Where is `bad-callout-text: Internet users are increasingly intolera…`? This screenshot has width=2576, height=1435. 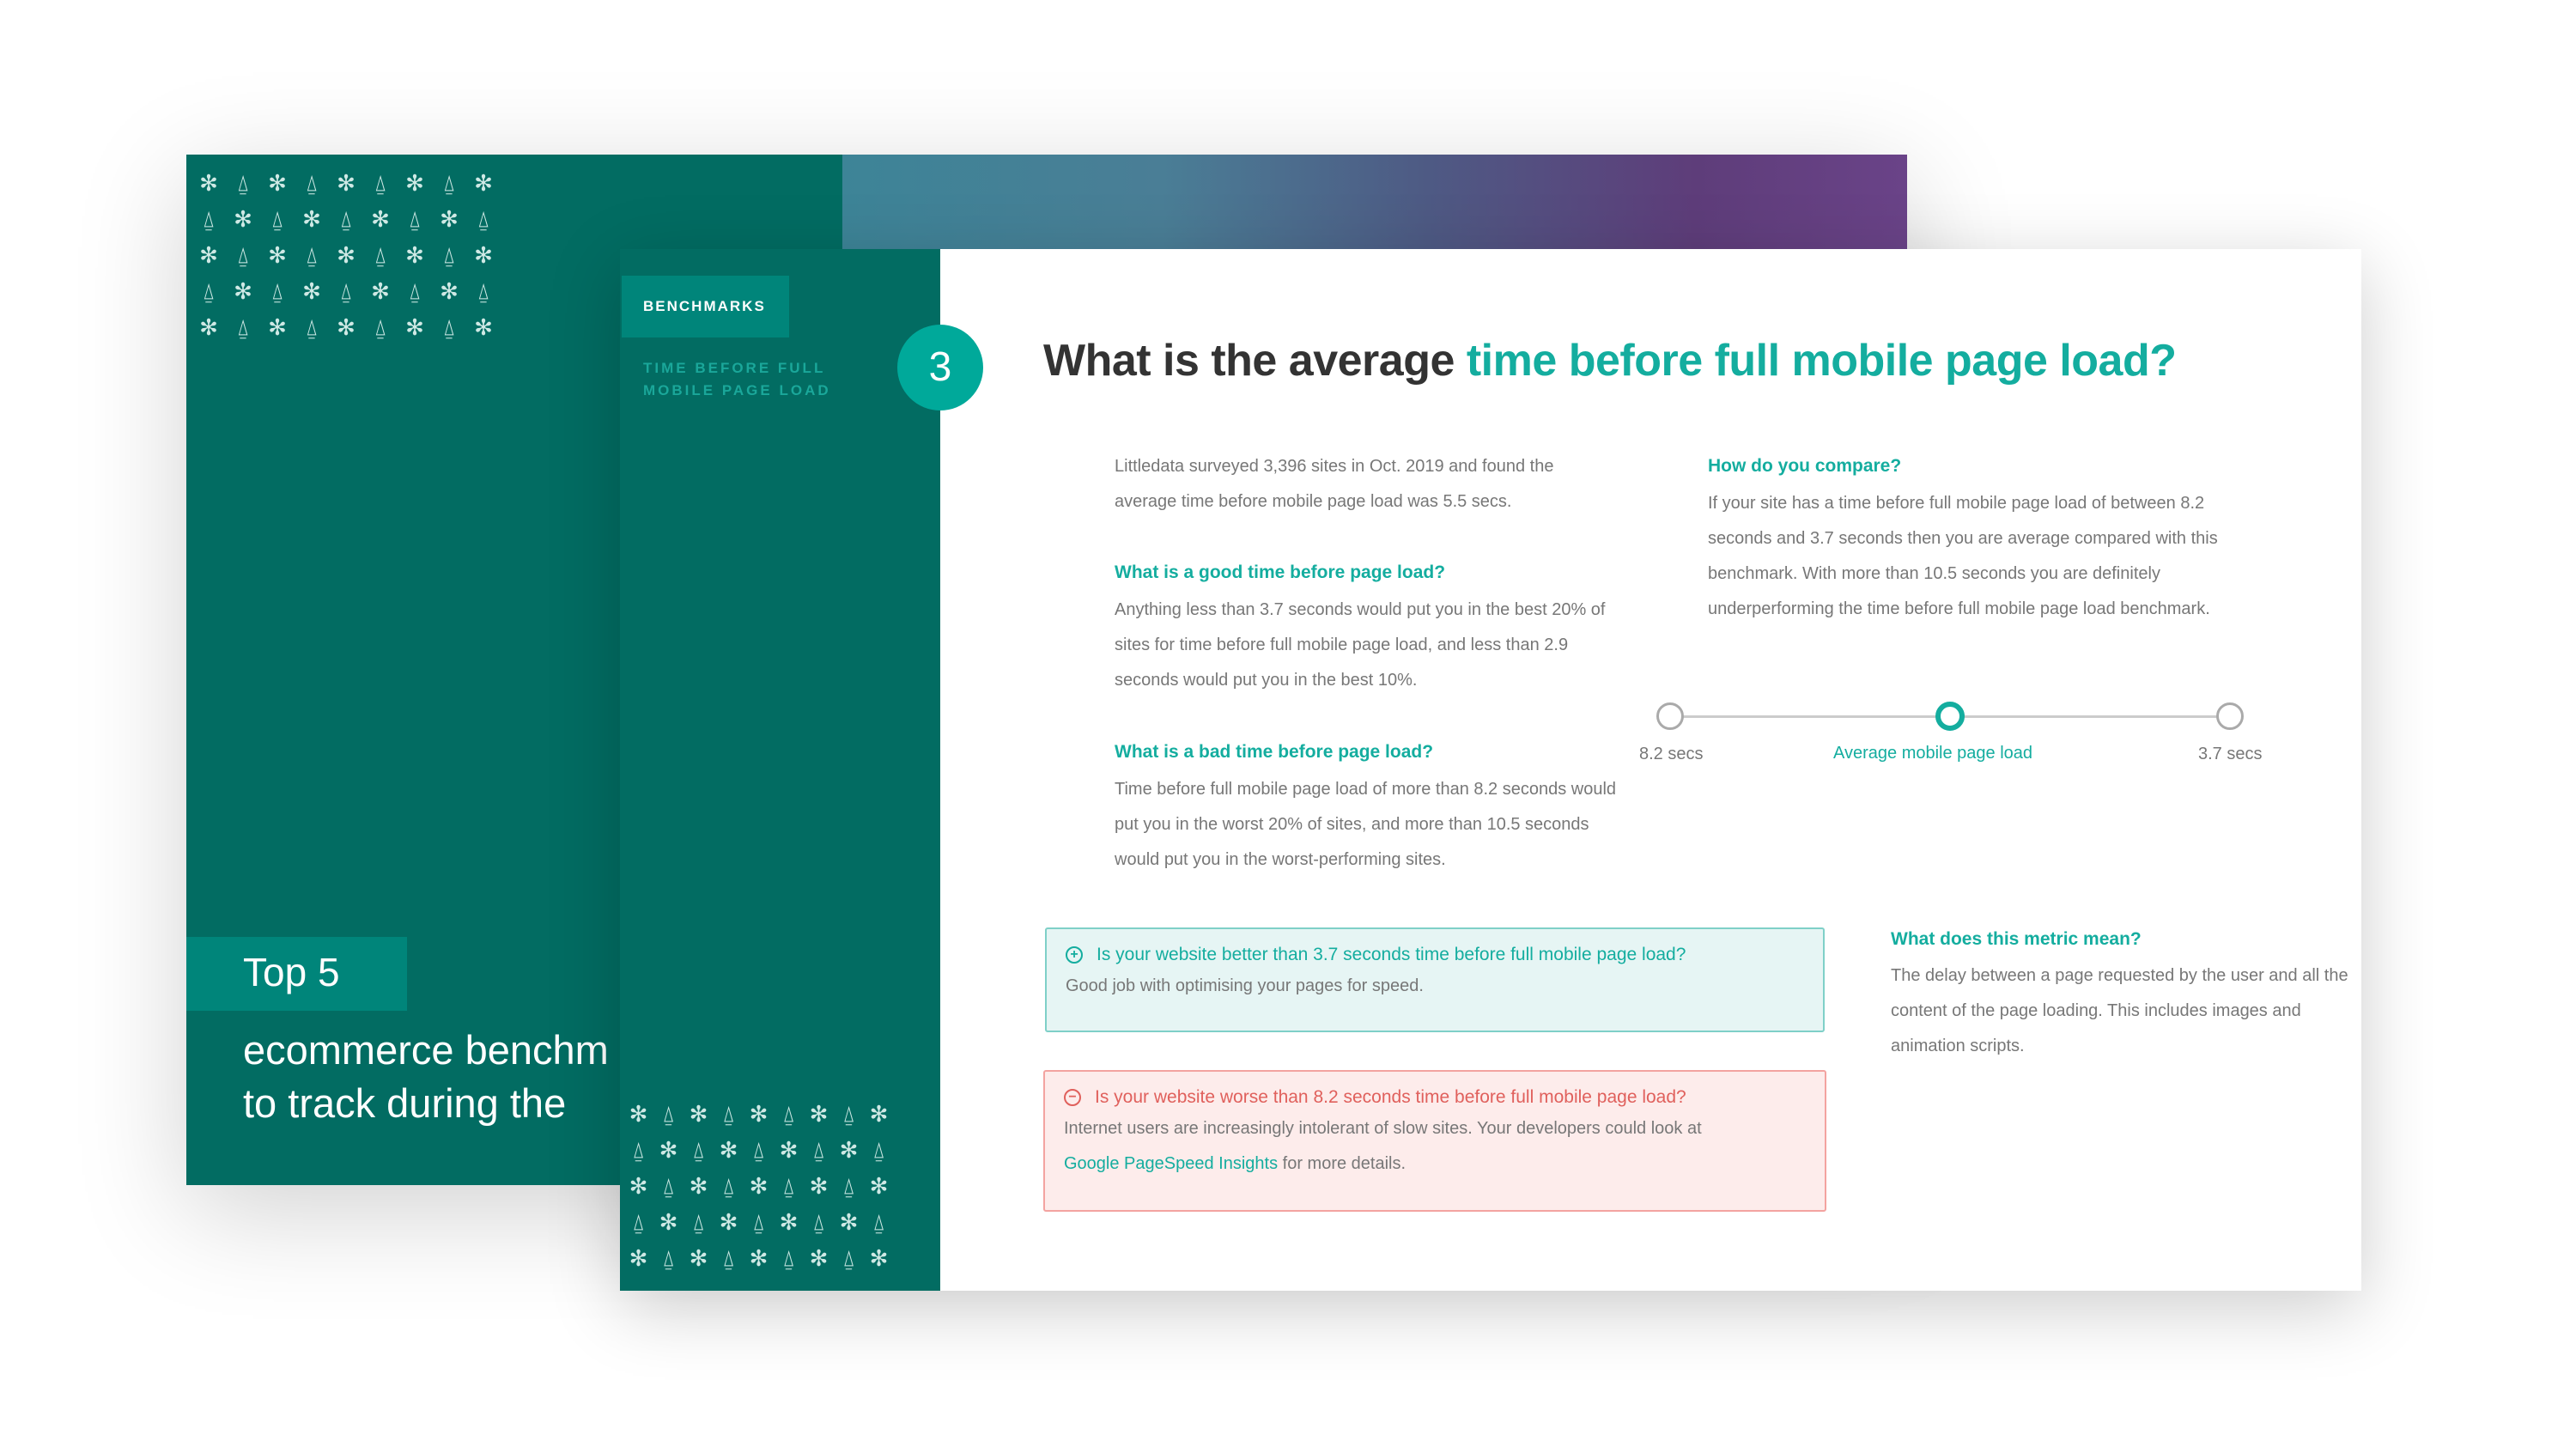 bad-callout-text: Internet users are increasingly intolera… is located at coordinates (1383, 1128).